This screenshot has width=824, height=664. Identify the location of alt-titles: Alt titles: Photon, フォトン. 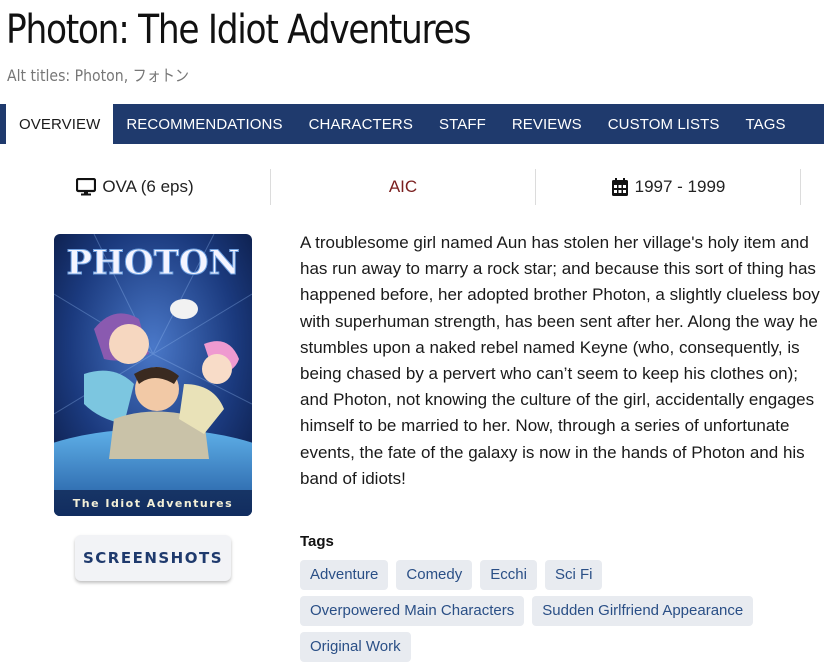
(98, 75).